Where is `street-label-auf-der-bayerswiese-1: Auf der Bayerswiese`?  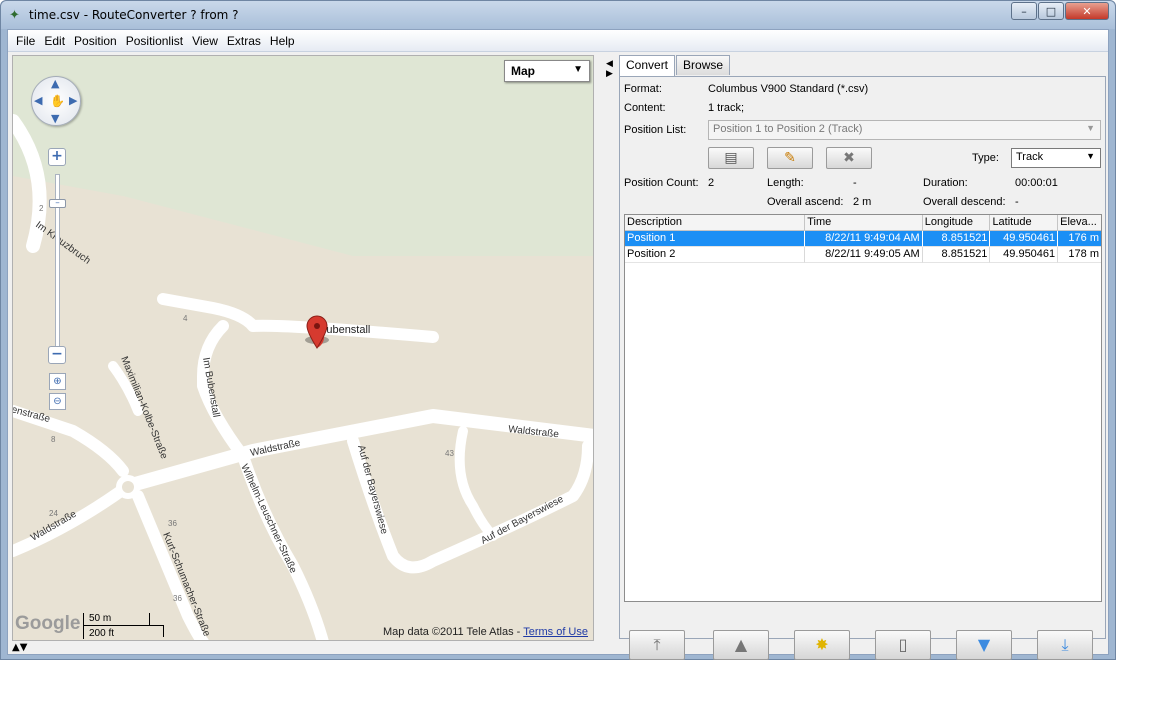 street-label-auf-der-bayerswiese-1: Auf der Bayerswiese is located at coordinates (372, 490).